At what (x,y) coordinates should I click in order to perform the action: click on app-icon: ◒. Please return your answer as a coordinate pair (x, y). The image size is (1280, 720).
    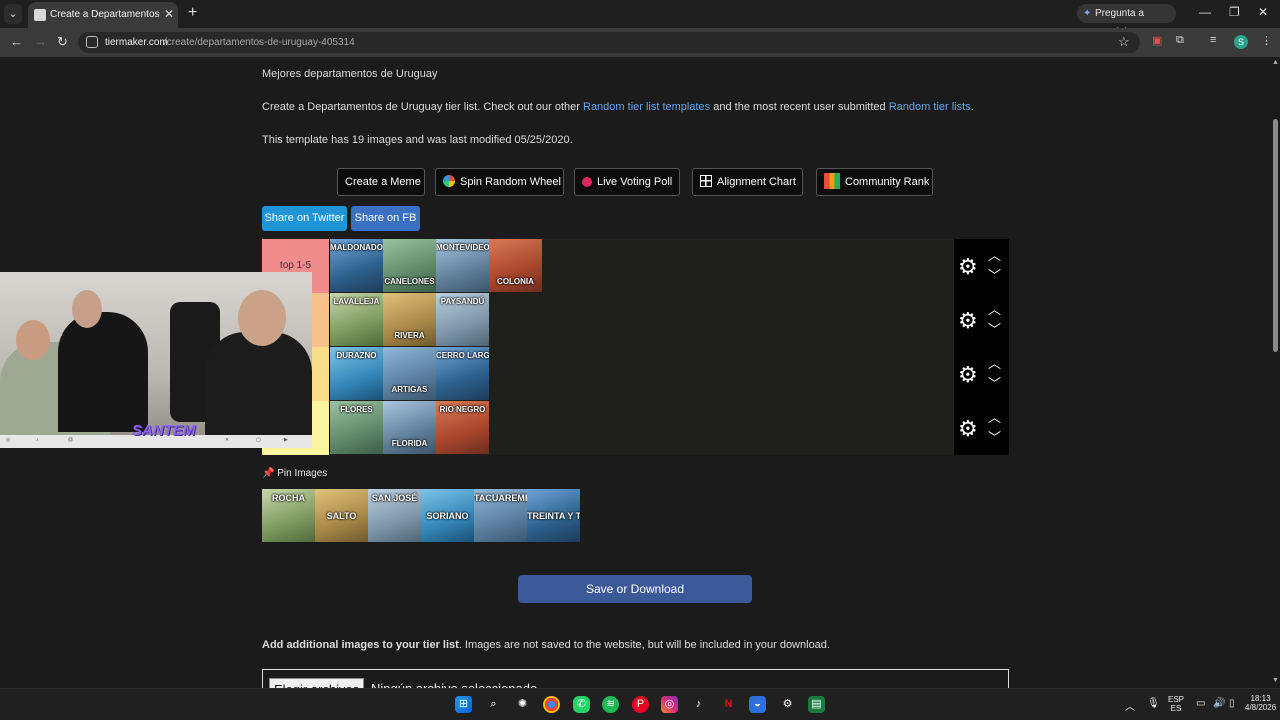
    Looking at the image, I should click on (757, 704).